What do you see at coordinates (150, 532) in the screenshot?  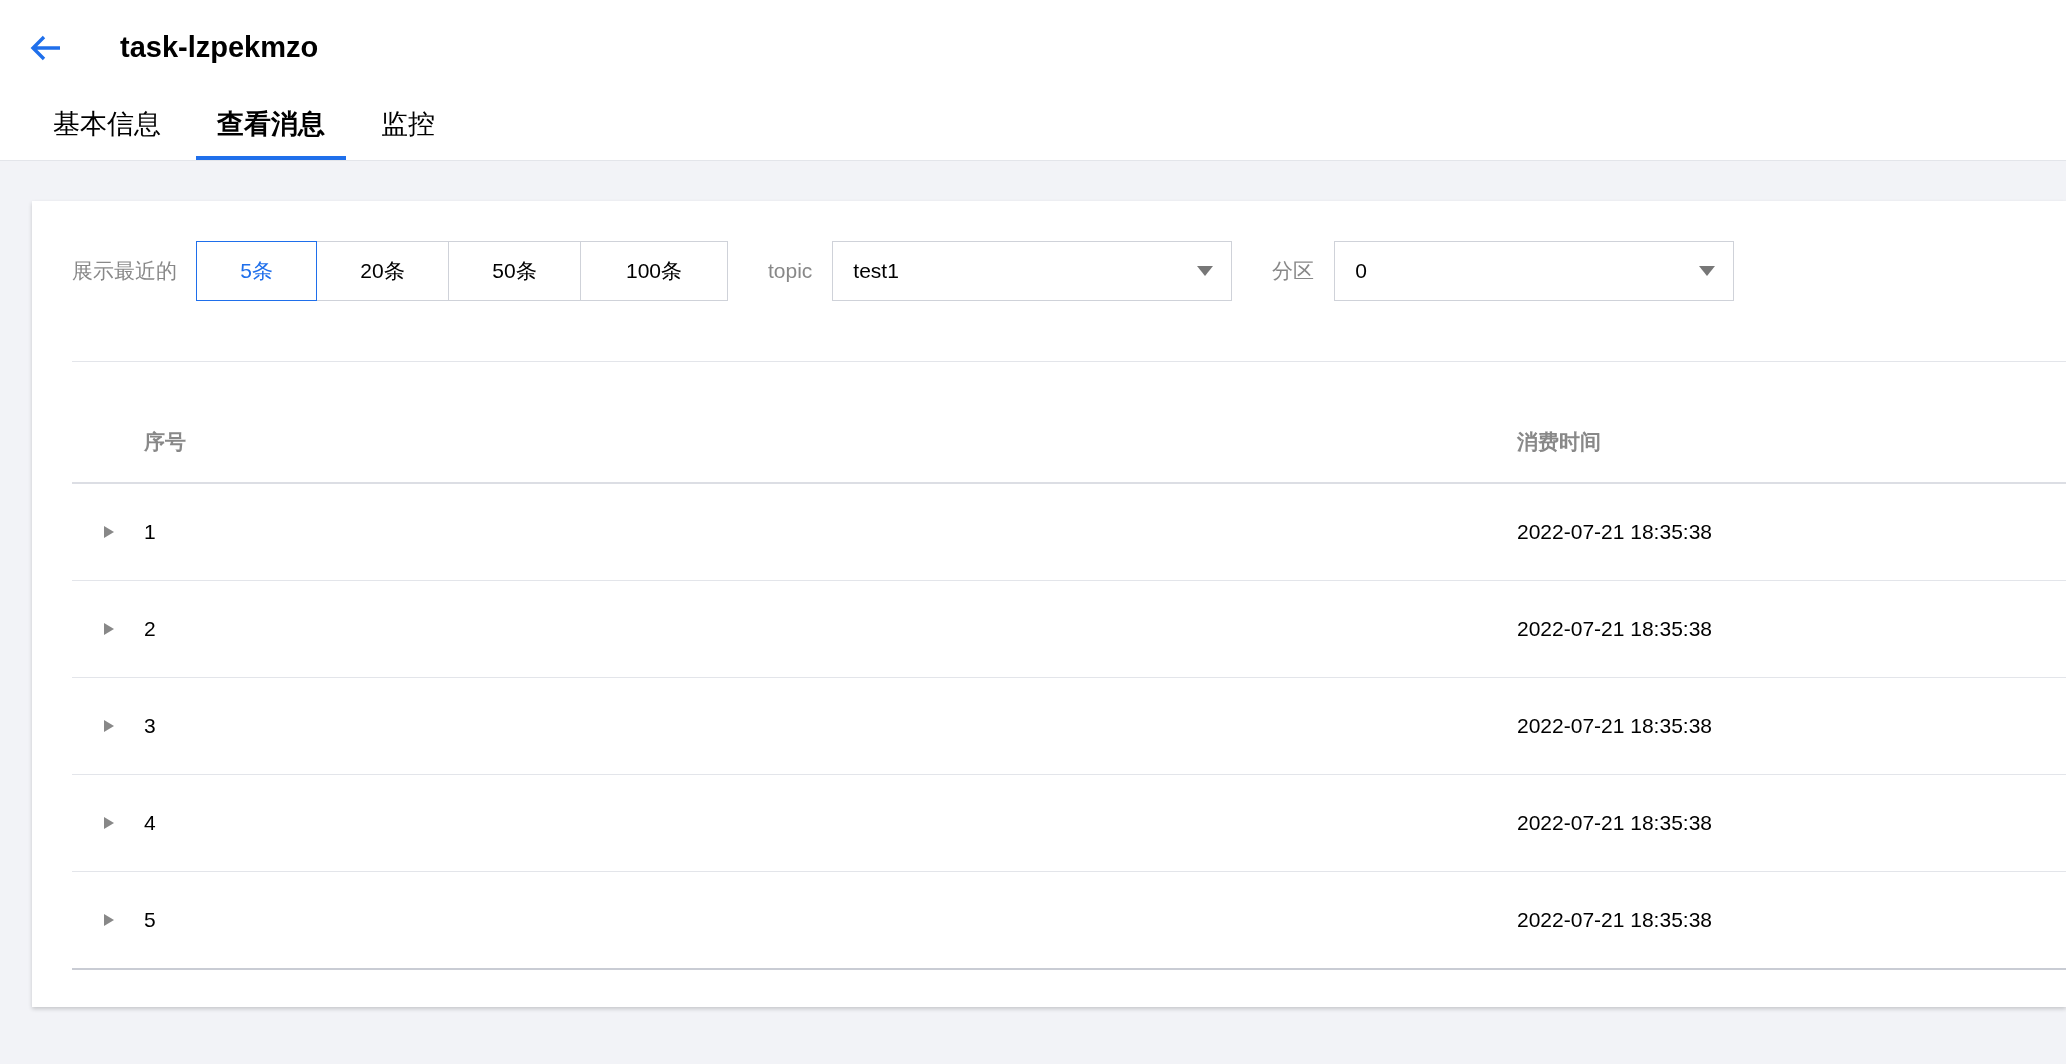 I see `table-cell-text: 1` at bounding box center [150, 532].